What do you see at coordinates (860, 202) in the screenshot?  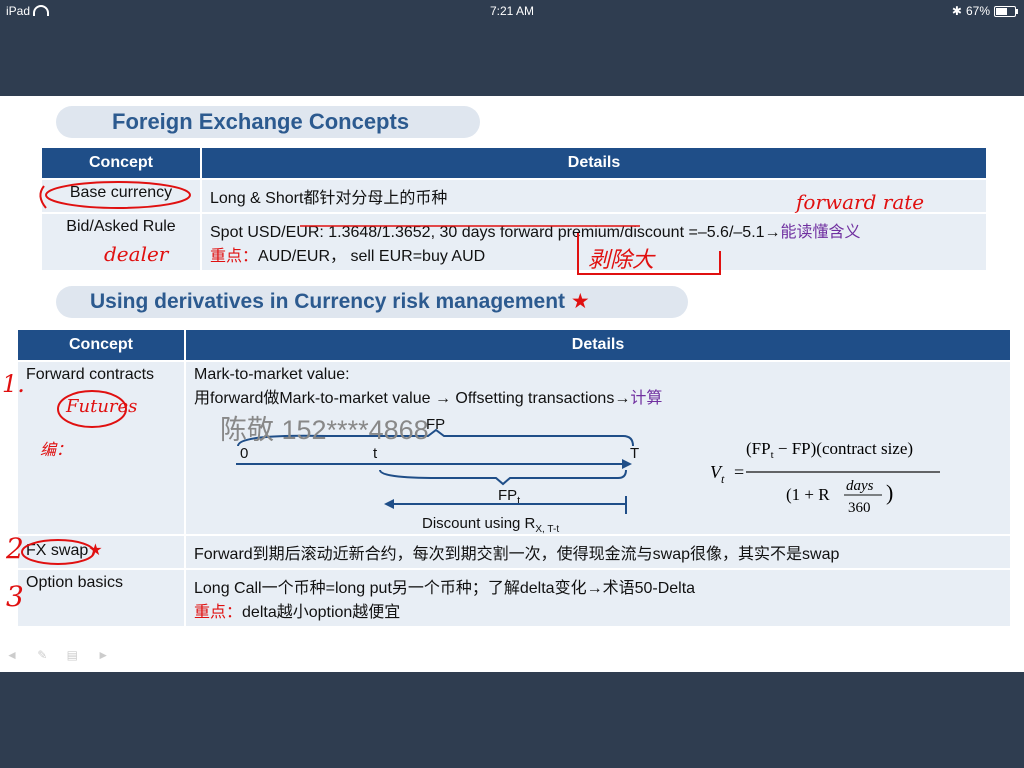 I see `ink-forward-rate: forward rate` at bounding box center [860, 202].